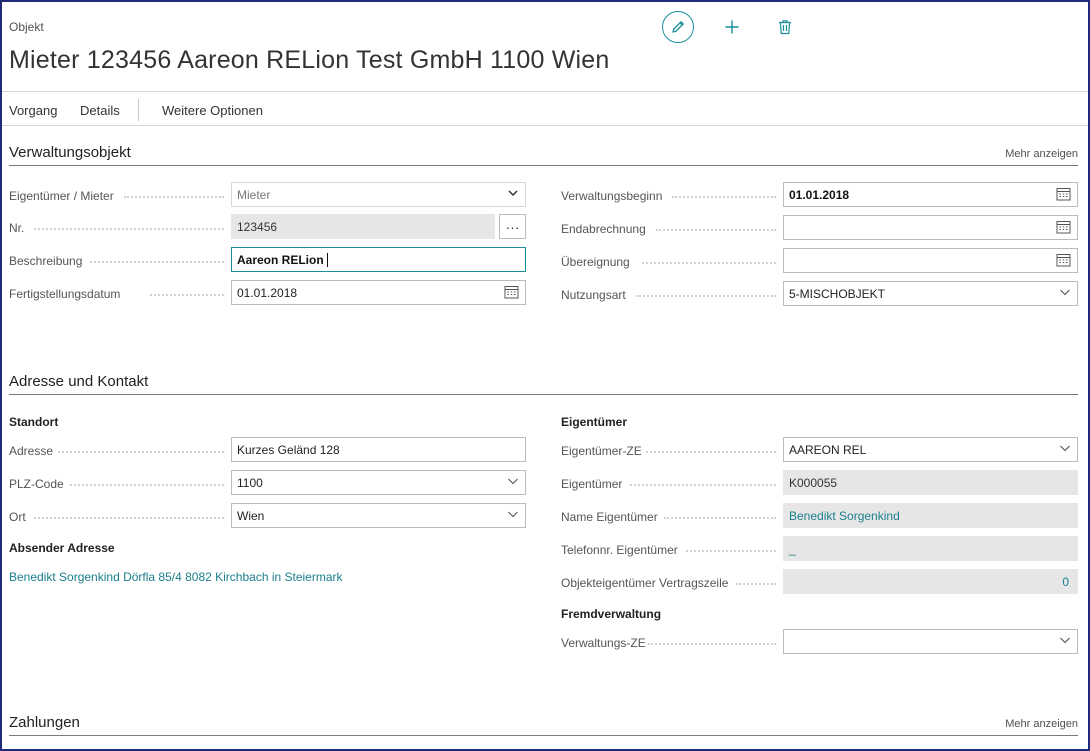  Describe the element at coordinates (930, 548) in the screenshot. I see `telefon-eigentuemer-field: _` at that location.